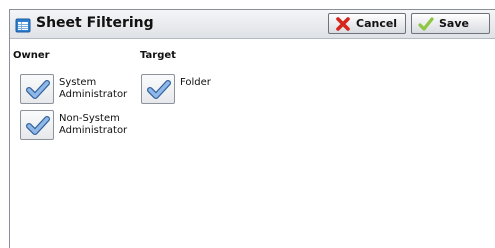 The width and height of the screenshot is (495, 248). I want to click on save-button: Save, so click(450, 23).